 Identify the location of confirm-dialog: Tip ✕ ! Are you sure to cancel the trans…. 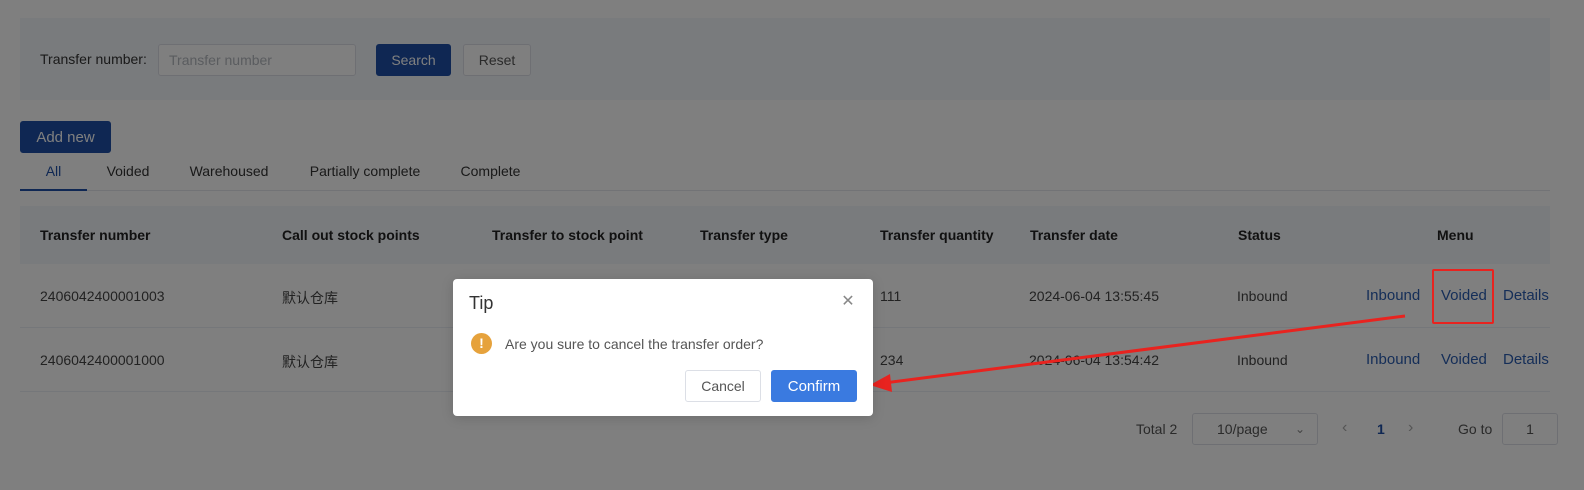
(663, 347).